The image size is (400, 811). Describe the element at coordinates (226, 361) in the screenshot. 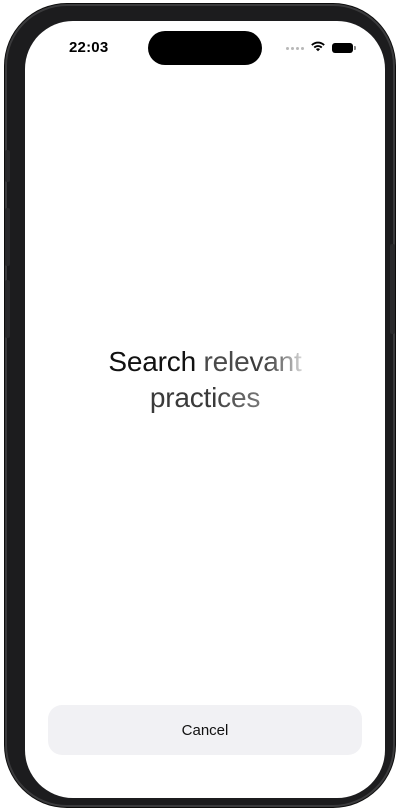

I see `headline-word-relevant-start: rele` at that location.